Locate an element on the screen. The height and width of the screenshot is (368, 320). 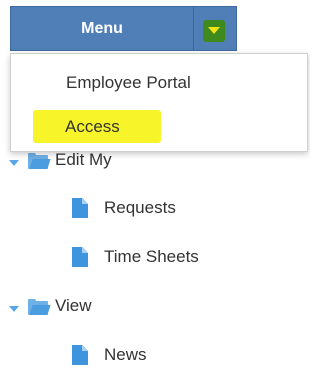
menu-dropdown-toggle is located at coordinates (214, 31).